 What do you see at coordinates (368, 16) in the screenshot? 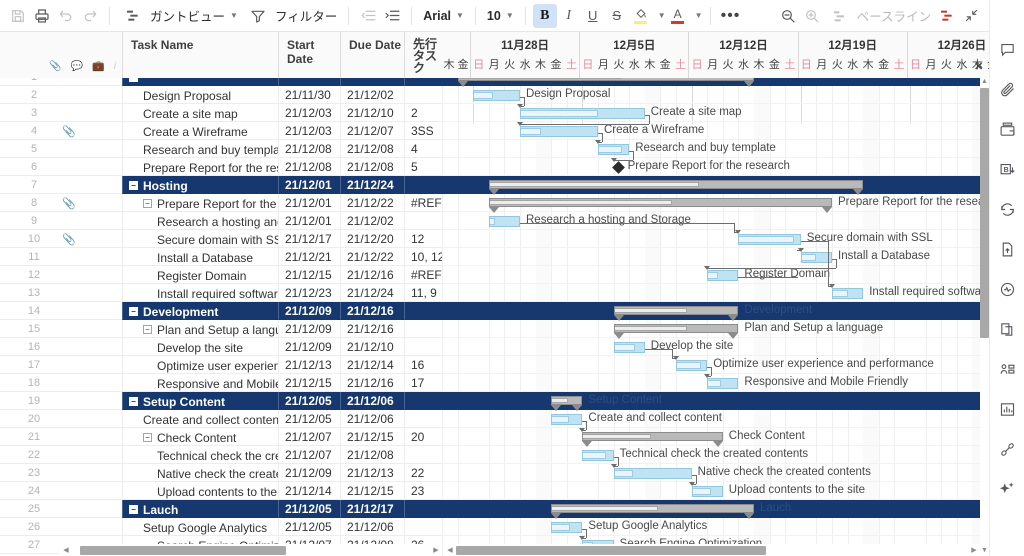
I see `outdent-icon` at bounding box center [368, 16].